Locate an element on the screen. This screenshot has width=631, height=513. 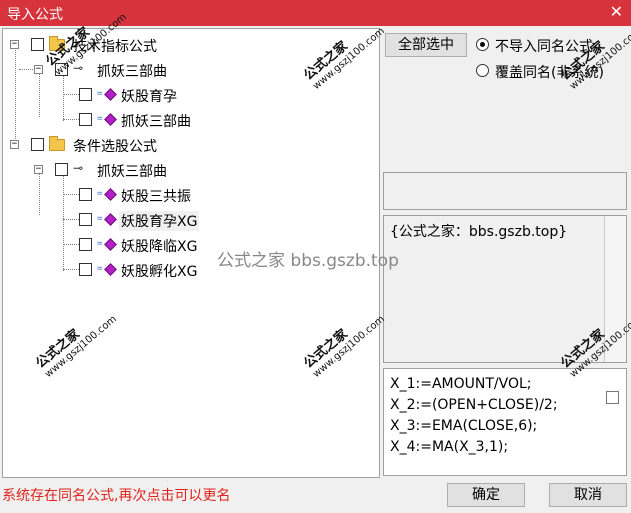
code-line: X_2:=(OPEN+CLOSE)/2; is located at coordinates (474, 405).